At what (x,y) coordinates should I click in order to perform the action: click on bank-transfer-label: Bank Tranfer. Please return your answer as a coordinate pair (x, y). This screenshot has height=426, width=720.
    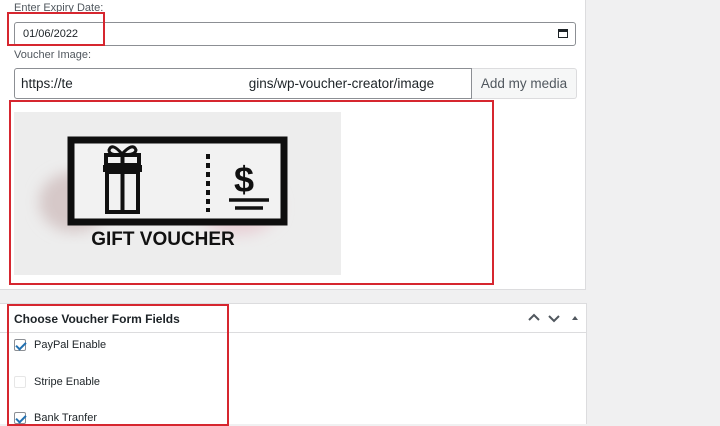
    Looking at the image, I should click on (65, 418).